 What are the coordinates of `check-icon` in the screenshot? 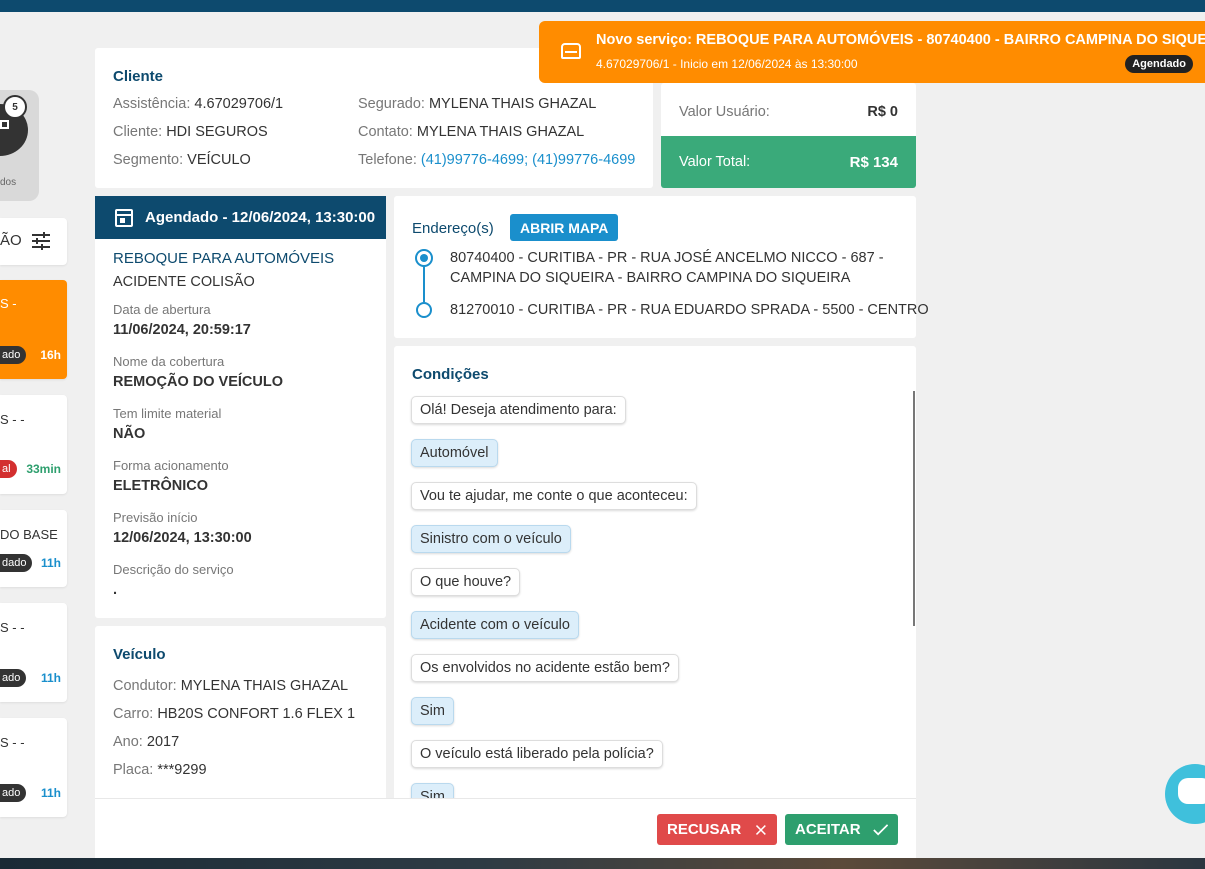 It's located at (880, 829).